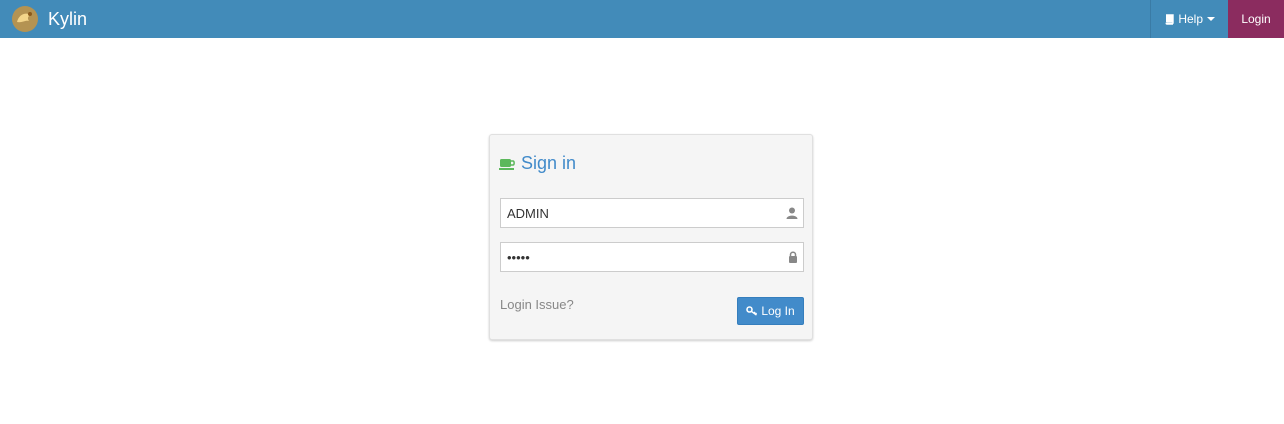 The width and height of the screenshot is (1284, 424). Describe the element at coordinates (1170, 19) in the screenshot. I see `book-icon` at that location.